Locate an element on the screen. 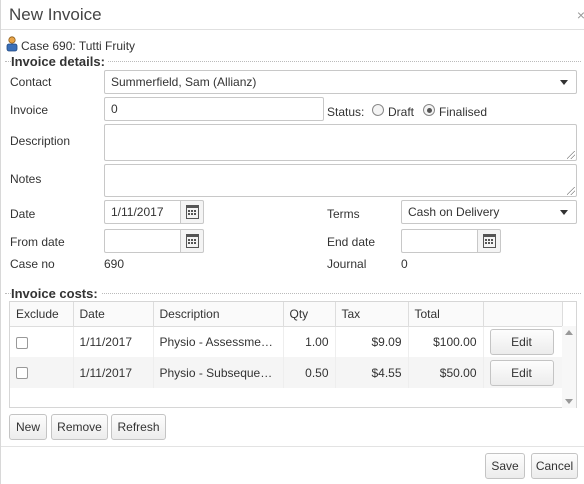 This screenshot has height=484, width=584. new-cost-button: New is located at coordinates (28, 427).